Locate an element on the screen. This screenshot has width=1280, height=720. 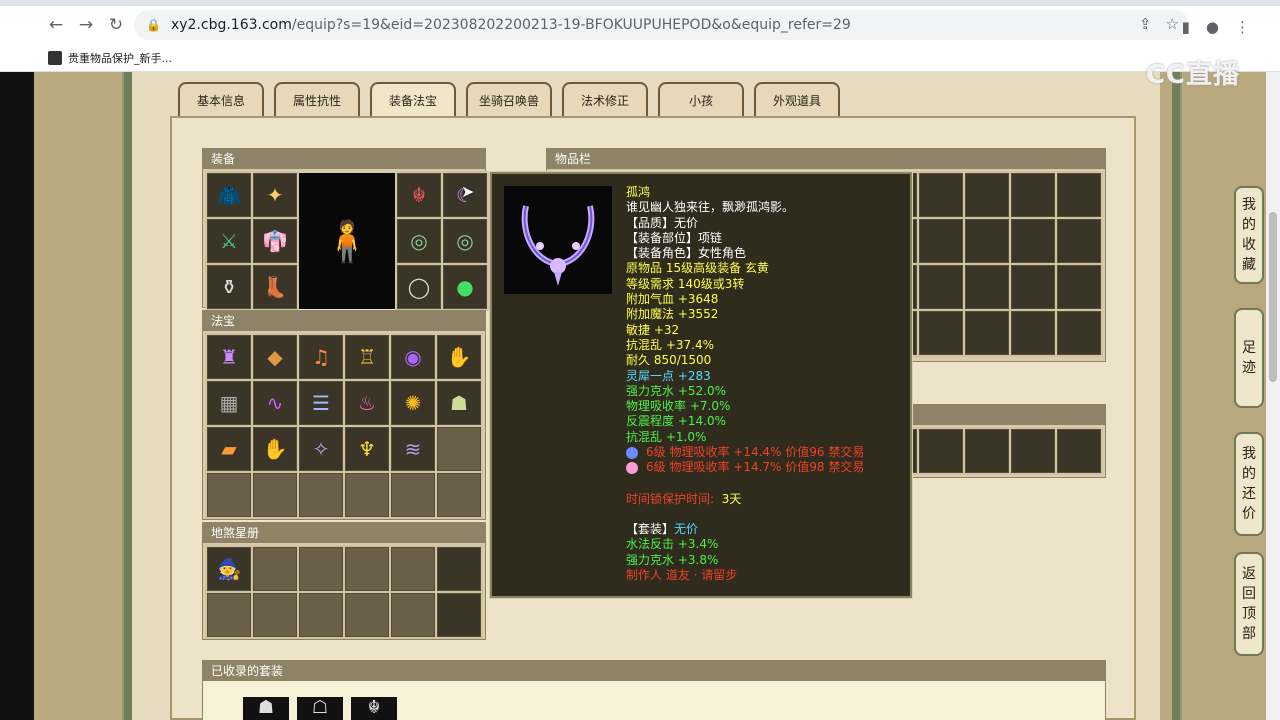
menu-icon: ⋮ is located at coordinates (1242, 27).